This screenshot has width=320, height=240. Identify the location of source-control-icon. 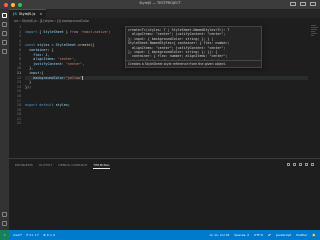
(4, 33).